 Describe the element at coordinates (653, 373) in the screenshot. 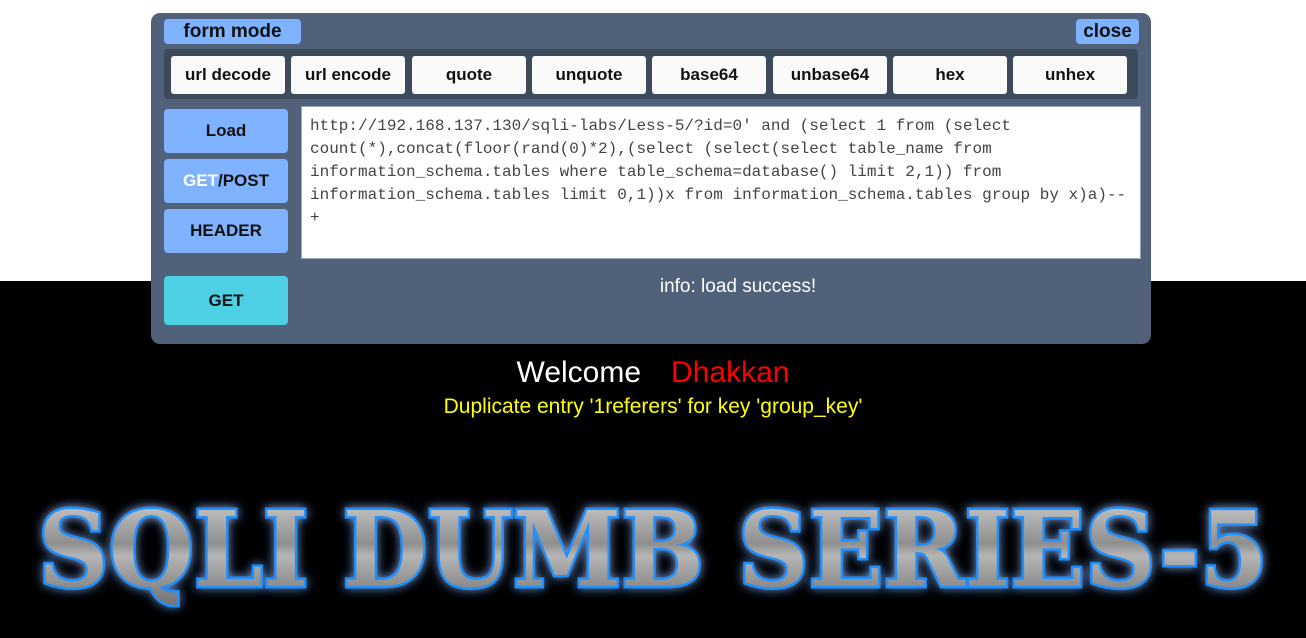

I see `welcome-line: Welcome Dhakkan` at that location.